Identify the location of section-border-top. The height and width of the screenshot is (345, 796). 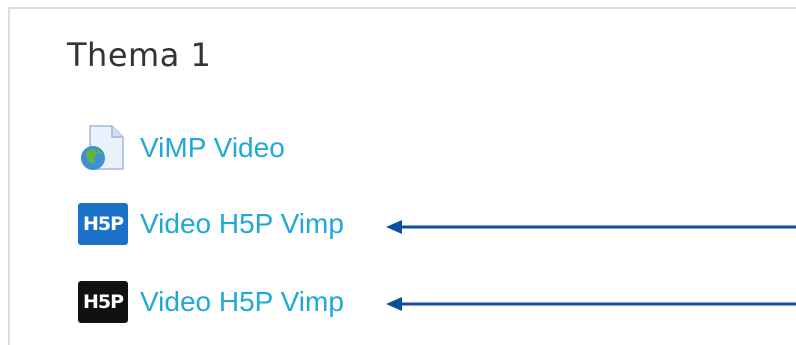
(402, 8).